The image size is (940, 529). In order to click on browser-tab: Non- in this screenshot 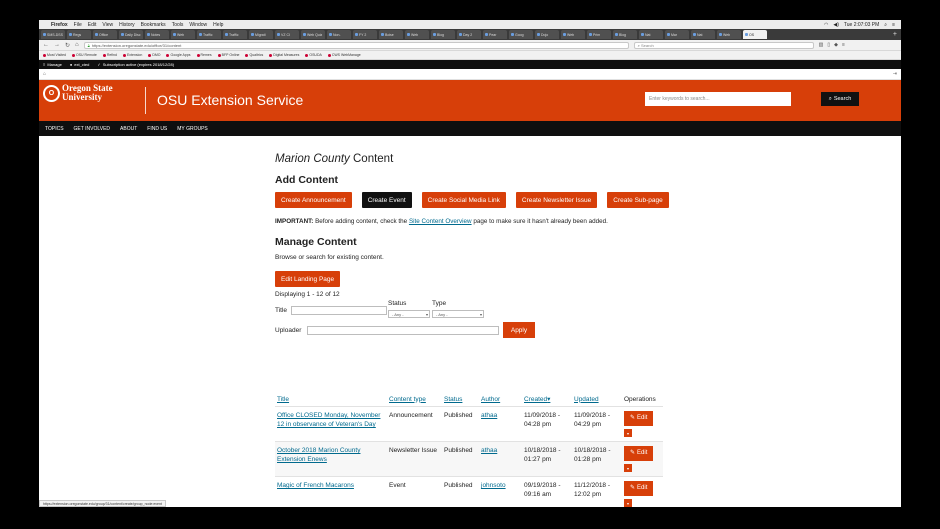, I will do `click(339, 34)`.